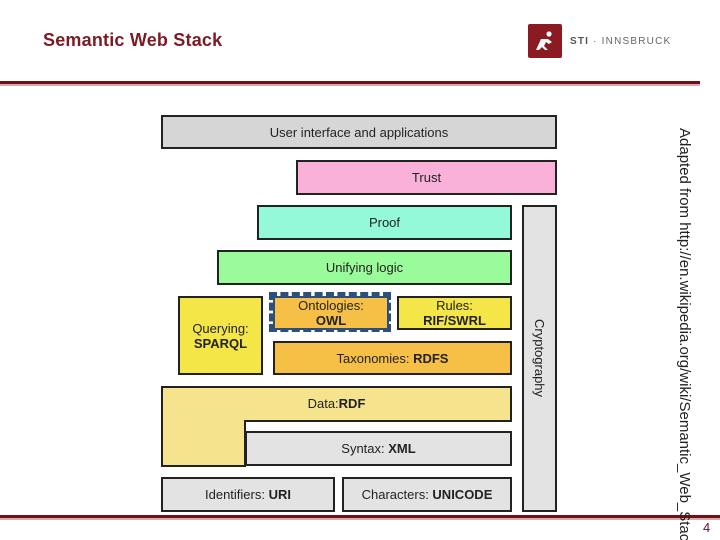 This screenshot has width=720, height=540. What do you see at coordinates (133, 40) in the screenshot?
I see `slide-title: Semantic Web Stack` at bounding box center [133, 40].